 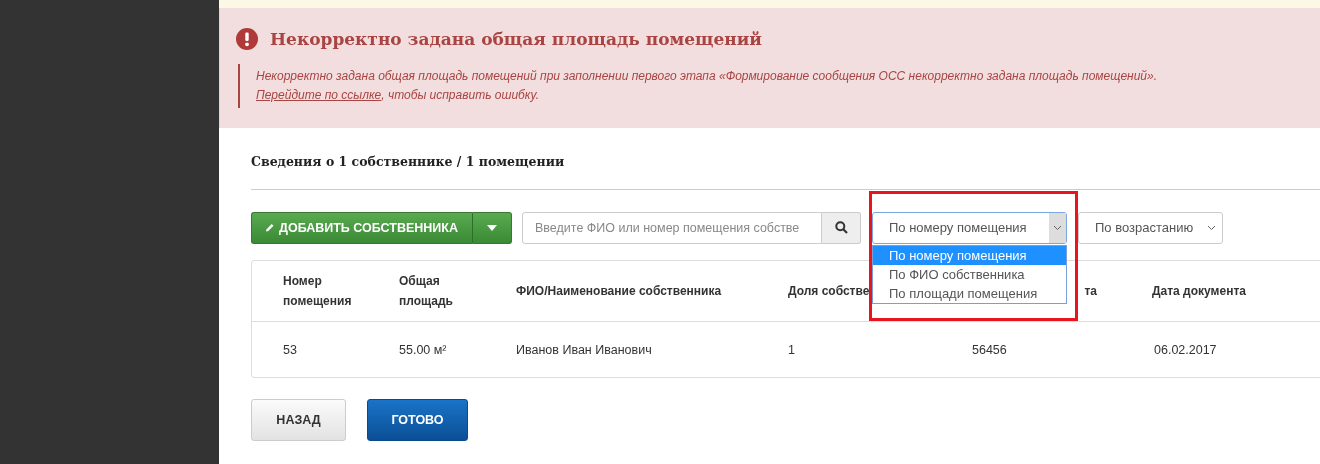 What do you see at coordinates (298, 420) in the screenshot?
I see `back-button: НАЗАД` at bounding box center [298, 420].